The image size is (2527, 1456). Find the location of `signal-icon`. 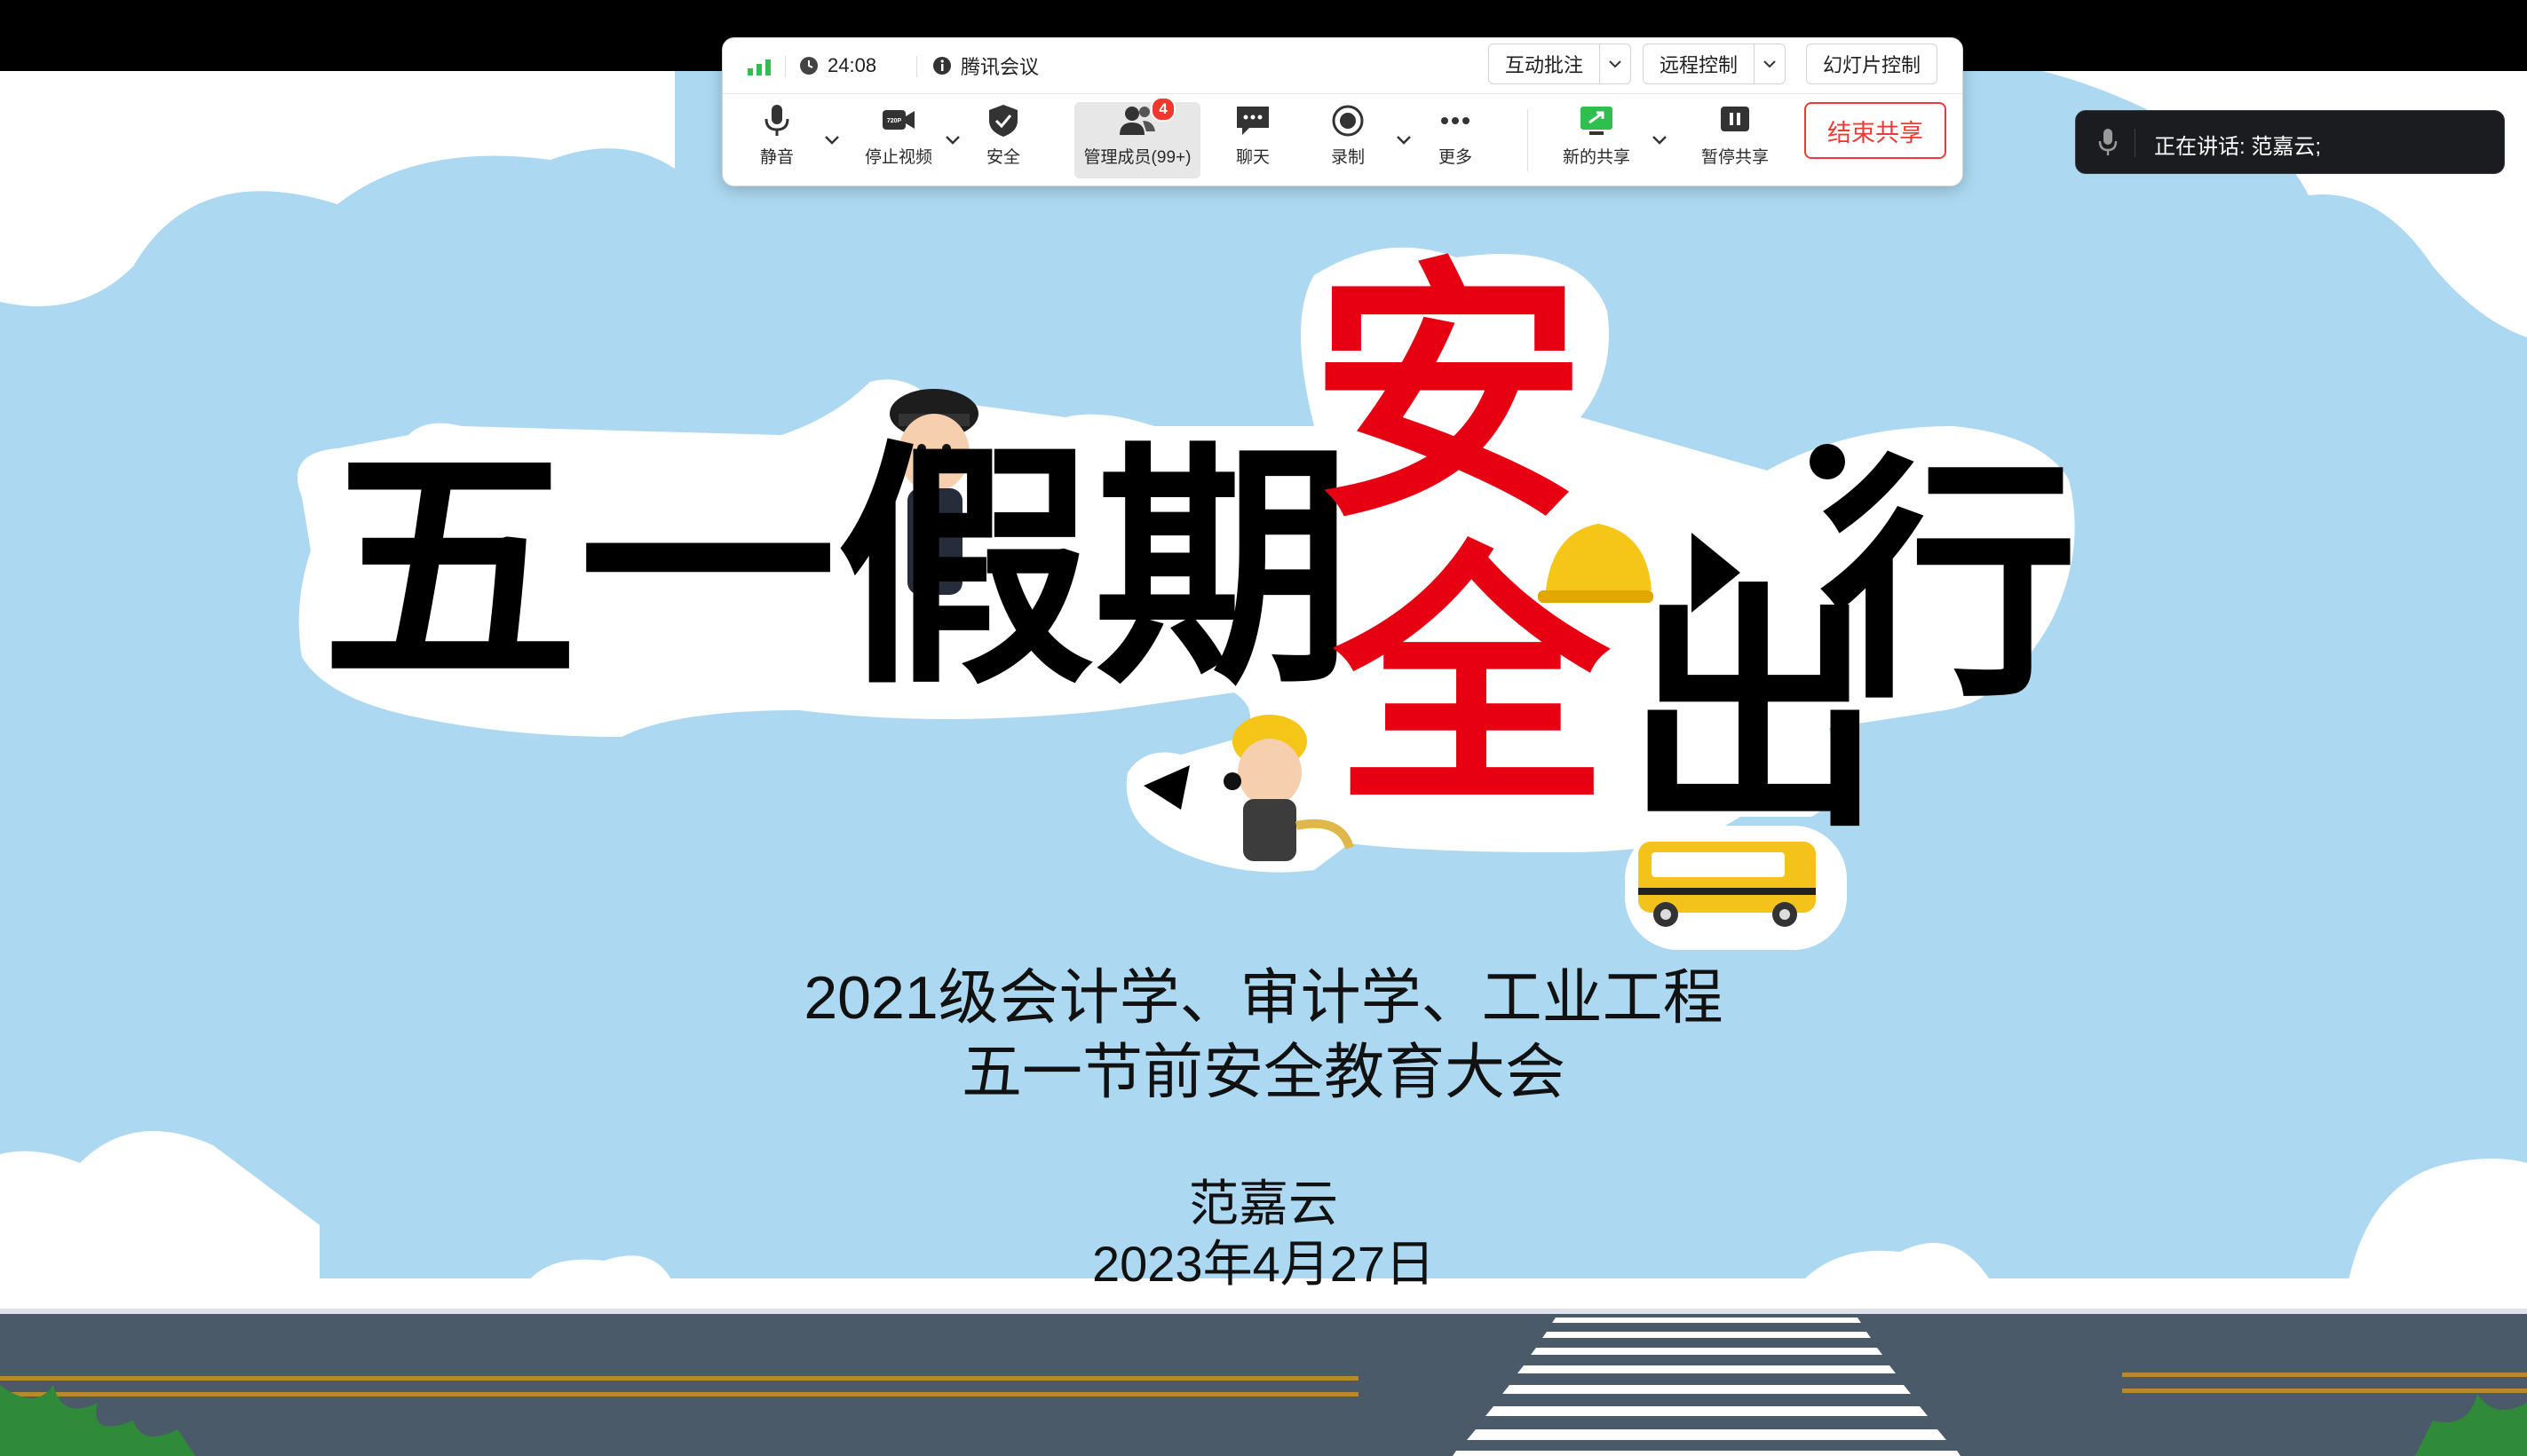

signal-icon is located at coordinates (759, 67).